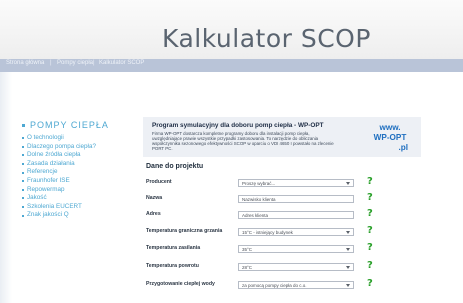 This screenshot has height=303, width=463. I want to click on form-row-producer: Producent Proszę wybrać... ?, so click(291, 184).